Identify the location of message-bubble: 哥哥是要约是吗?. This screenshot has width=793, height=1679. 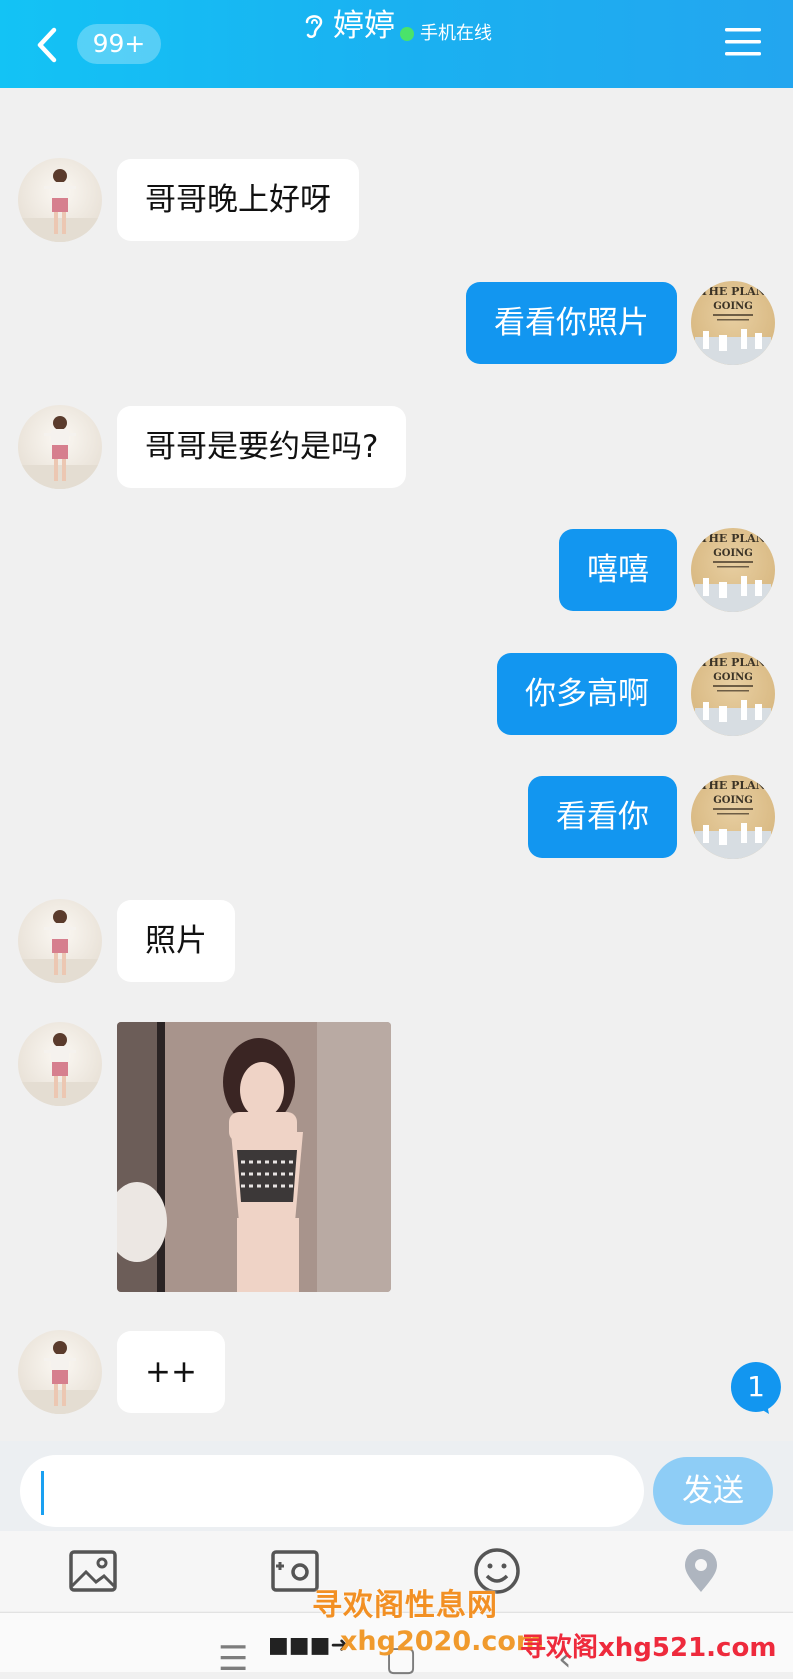
(262, 447).